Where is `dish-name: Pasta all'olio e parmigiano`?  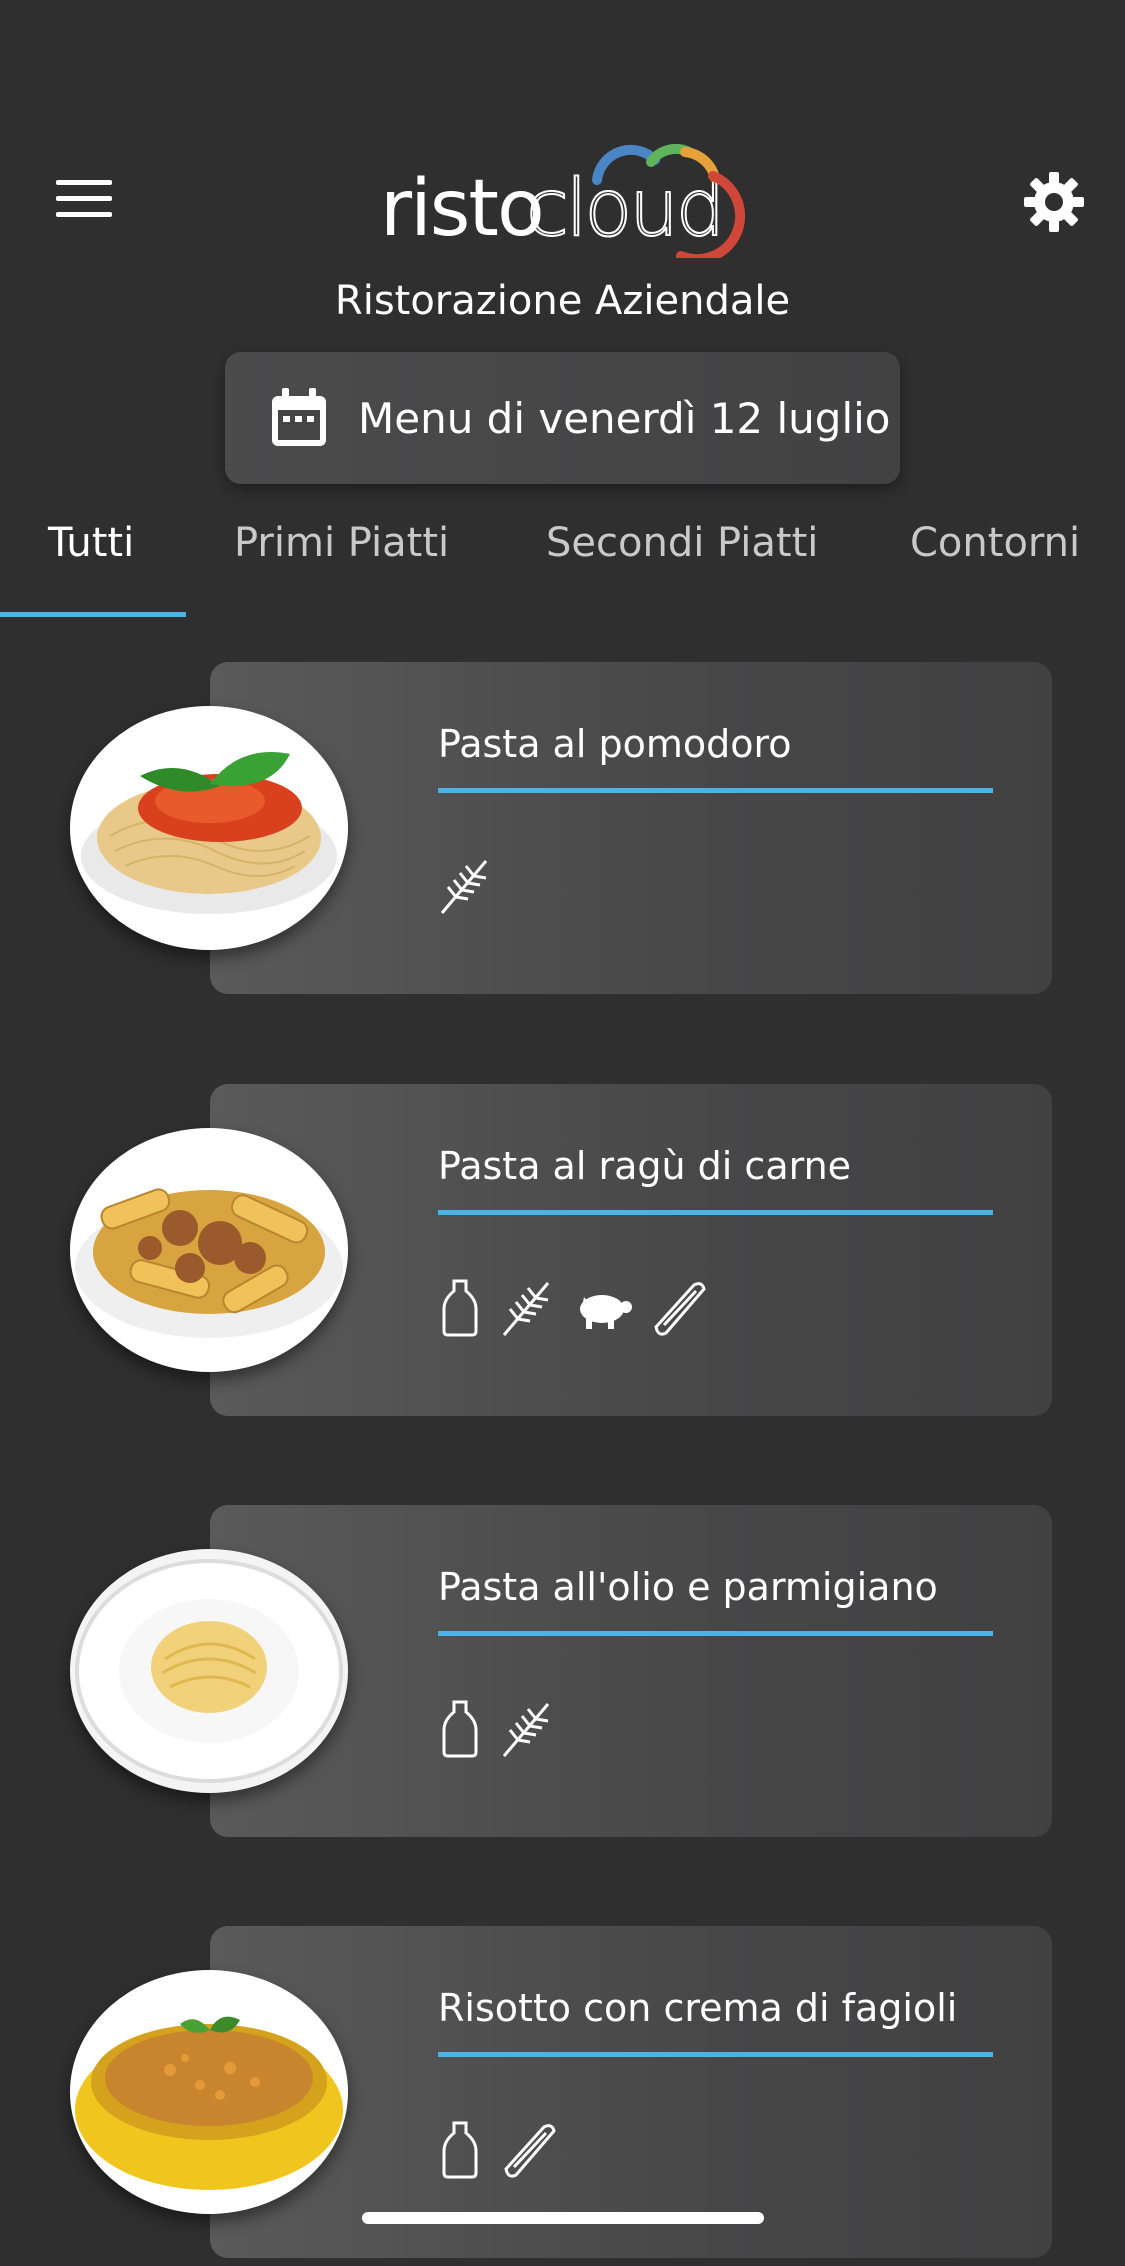
dish-name: Pasta all'olio e parmigiano is located at coordinates (688, 1587).